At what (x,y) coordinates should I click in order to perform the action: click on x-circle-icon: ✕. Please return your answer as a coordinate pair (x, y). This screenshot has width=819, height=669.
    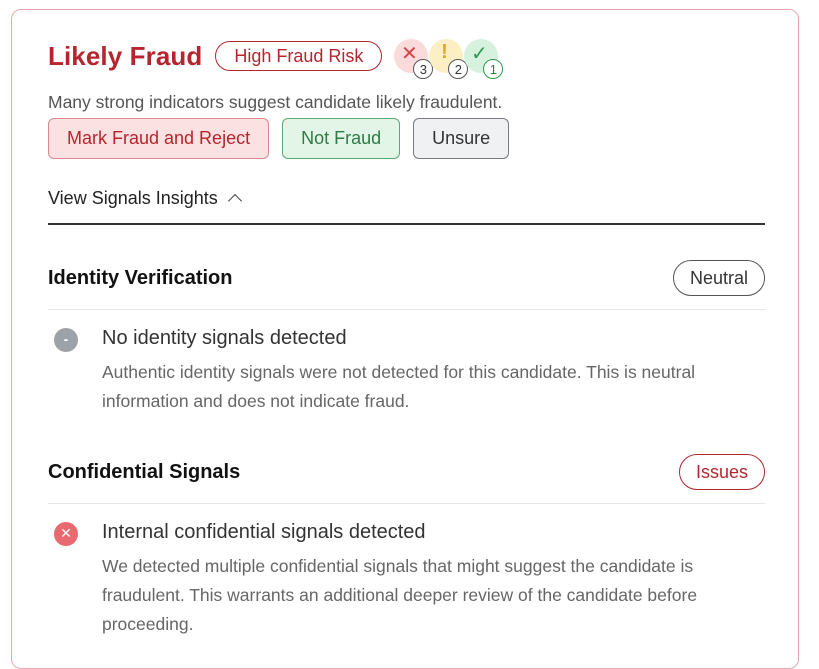
    Looking at the image, I should click on (66, 534).